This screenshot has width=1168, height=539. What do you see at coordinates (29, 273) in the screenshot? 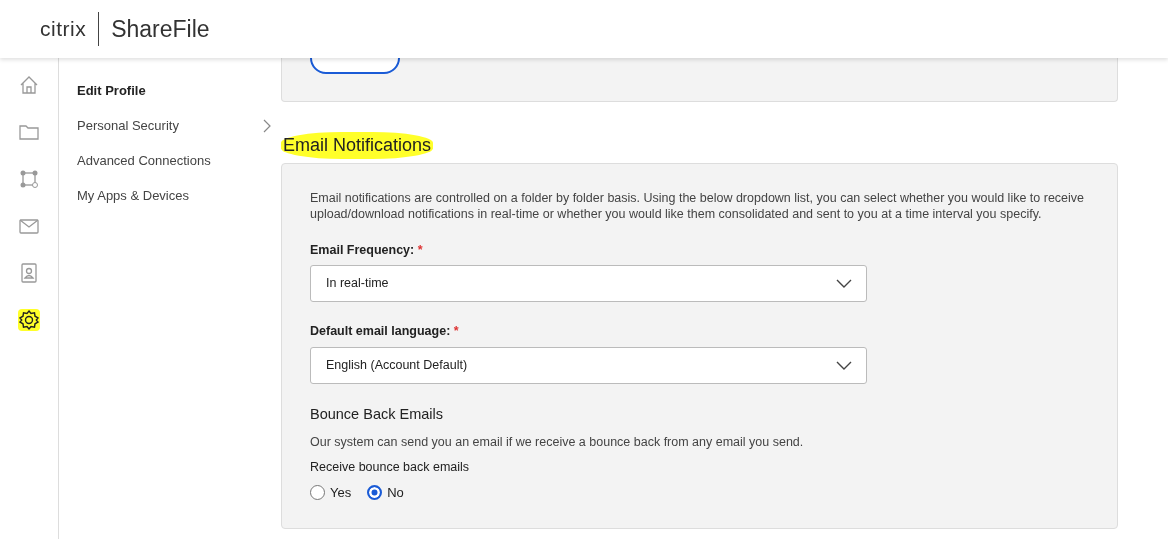
I see `contact-book-icon` at bounding box center [29, 273].